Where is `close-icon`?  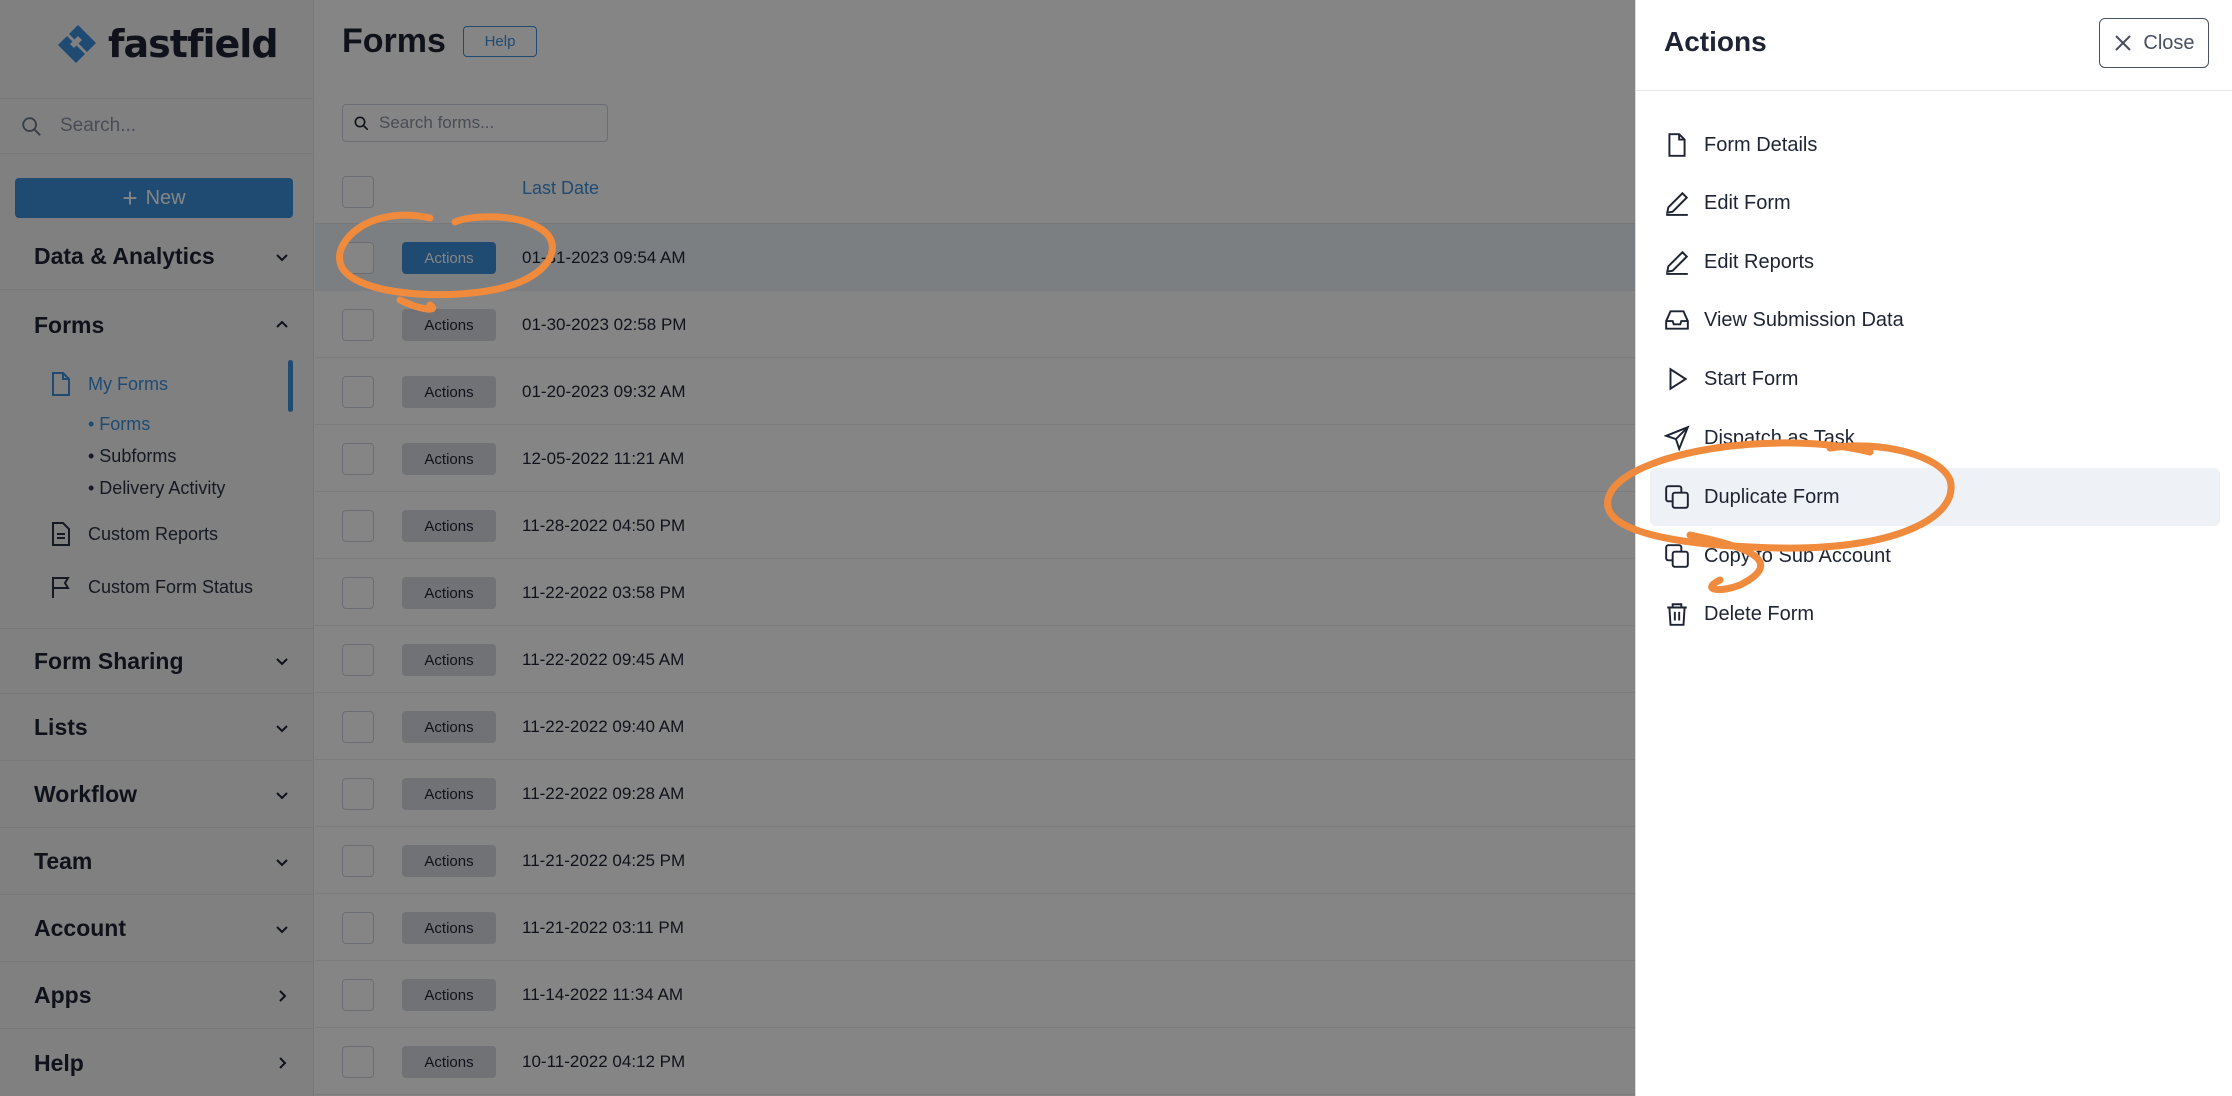 close-icon is located at coordinates (2123, 43).